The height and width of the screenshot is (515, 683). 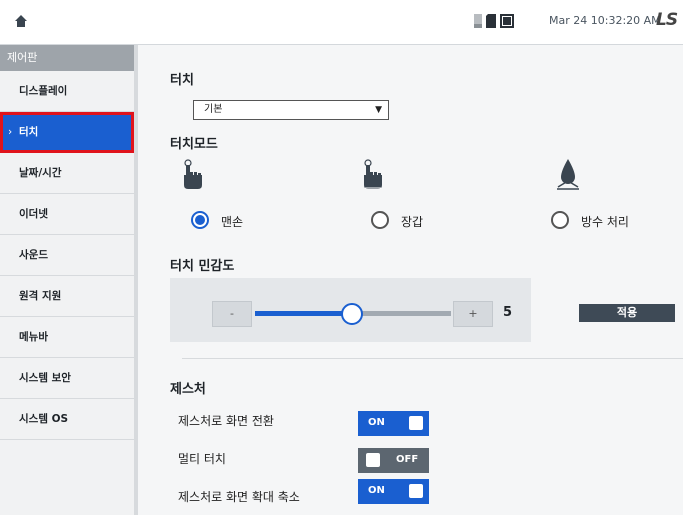 What do you see at coordinates (194, 144) in the screenshot?
I see `touch-mode-title: 터치모드` at bounding box center [194, 144].